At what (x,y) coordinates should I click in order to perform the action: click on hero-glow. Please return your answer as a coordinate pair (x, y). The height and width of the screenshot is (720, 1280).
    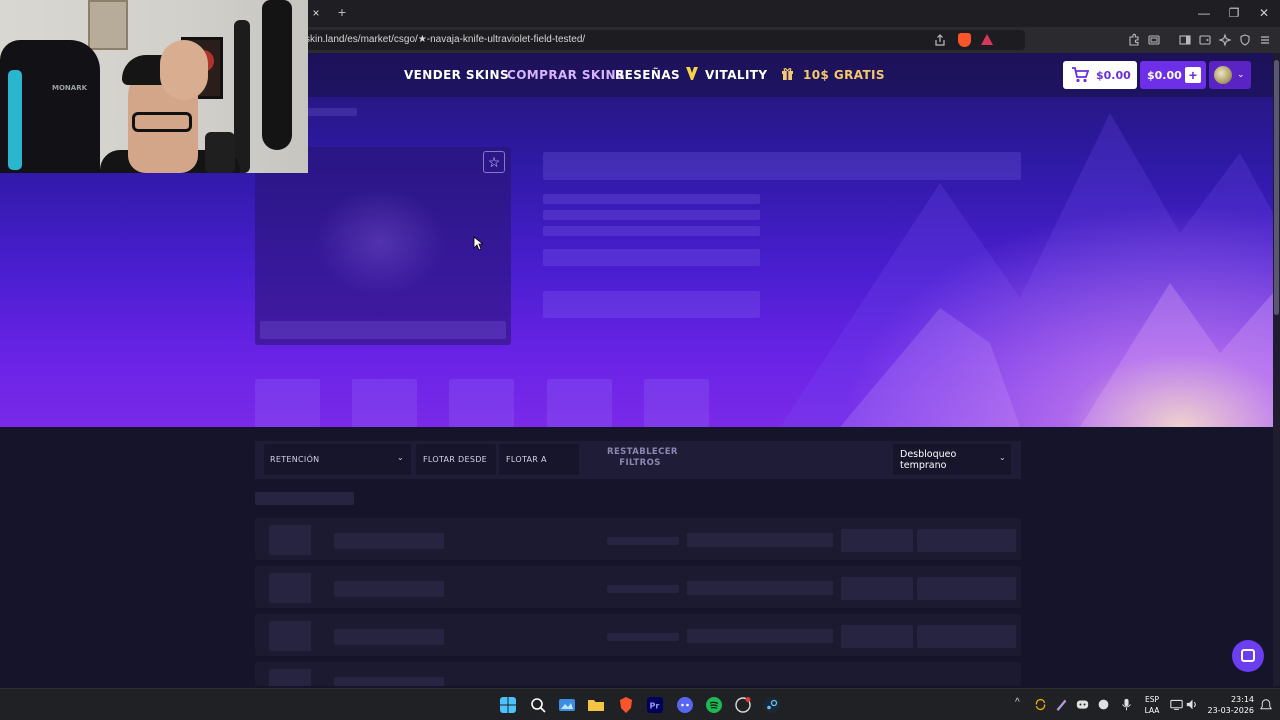
    Looking at the image, I should click on (1043, 307).